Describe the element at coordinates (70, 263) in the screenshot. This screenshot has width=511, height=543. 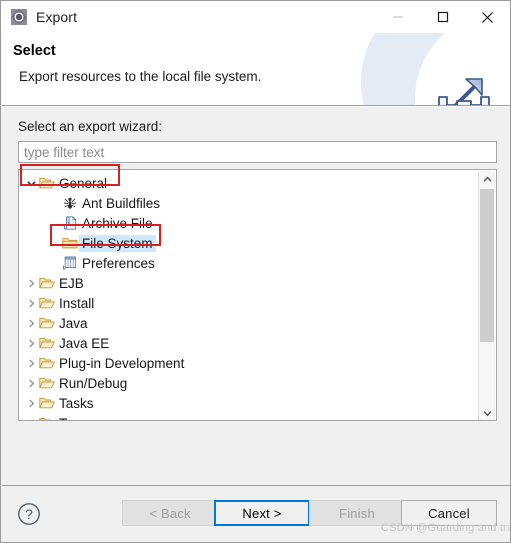
I see `preferences-icon` at that location.